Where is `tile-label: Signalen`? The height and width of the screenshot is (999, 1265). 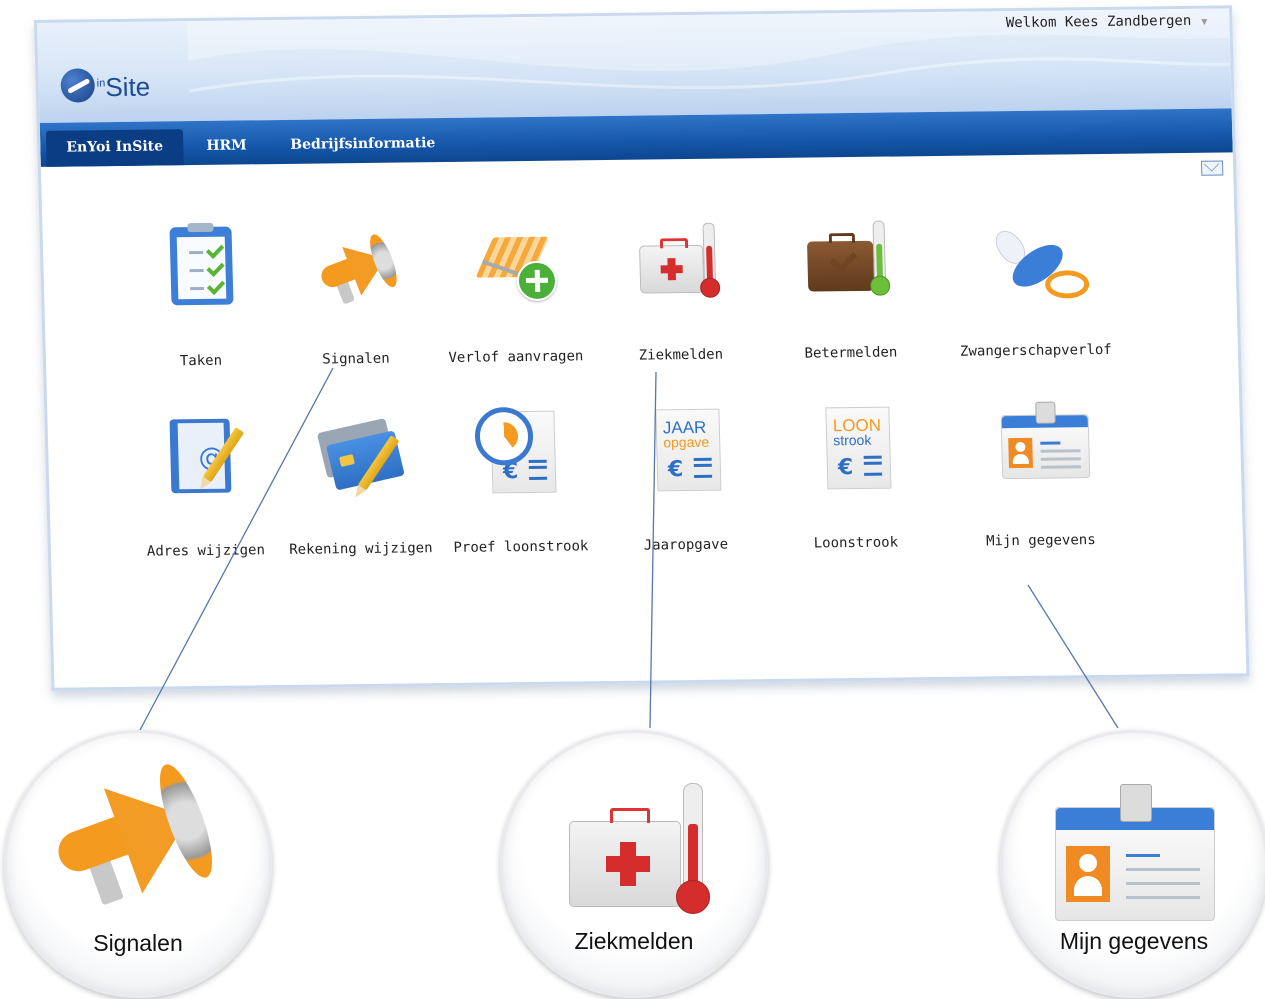 tile-label: Signalen is located at coordinates (356, 359).